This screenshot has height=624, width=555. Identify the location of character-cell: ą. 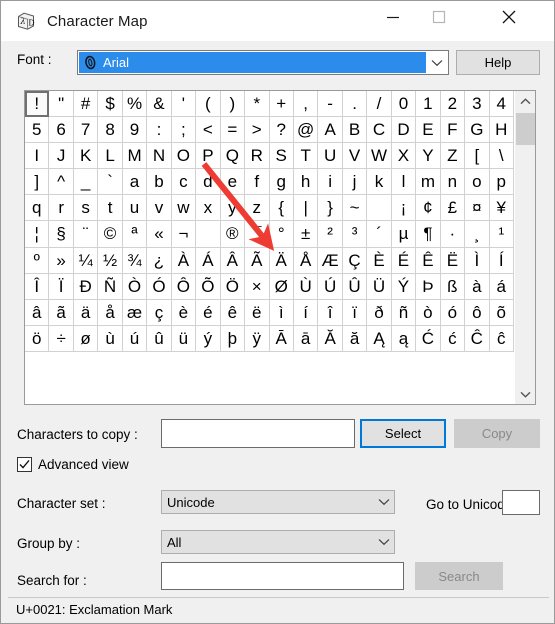
(404, 338).